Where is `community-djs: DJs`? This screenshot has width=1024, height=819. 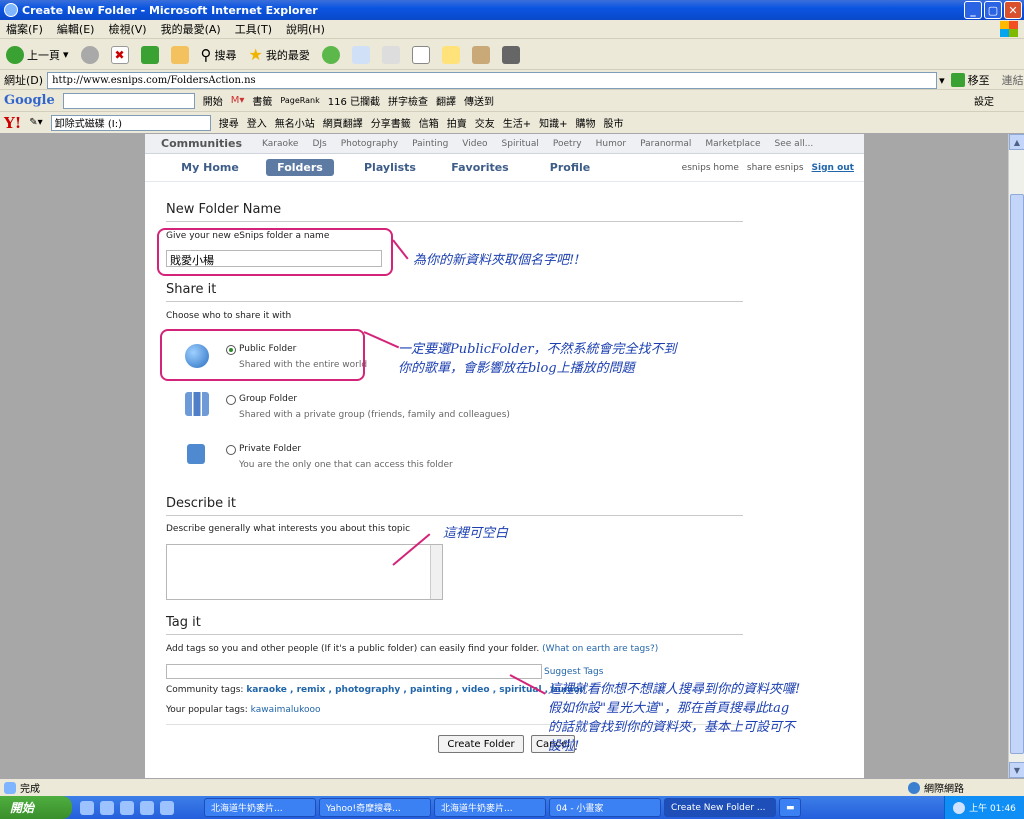 community-djs: DJs is located at coordinates (319, 144).